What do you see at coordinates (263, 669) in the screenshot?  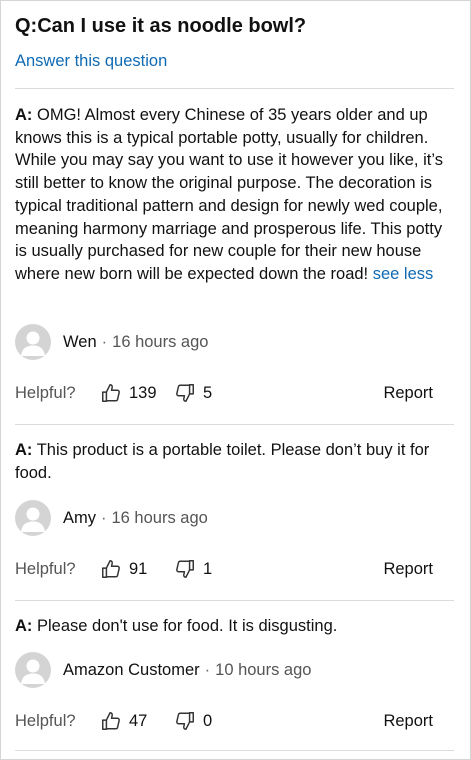 I see `answer-time: 10 hours ago` at bounding box center [263, 669].